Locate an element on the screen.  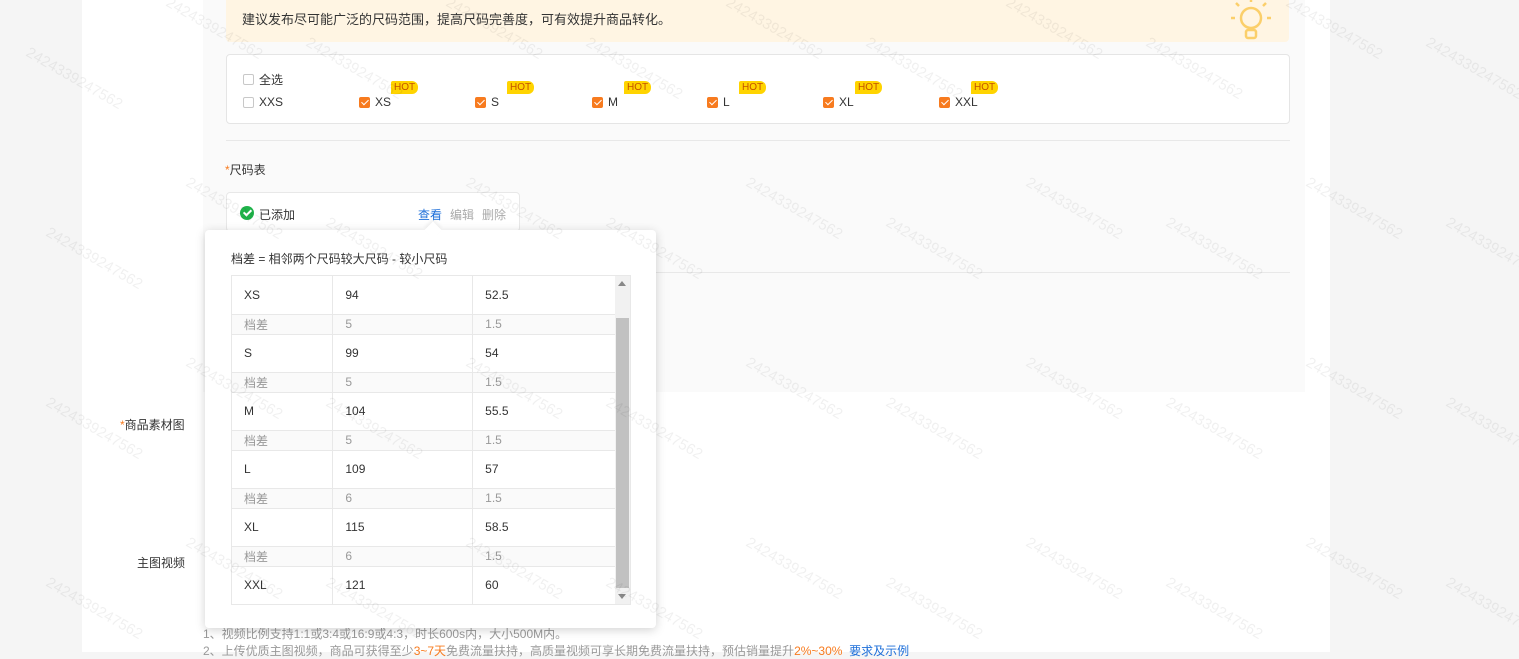
tip-bar: 建议发布尽可能广泛的尺码范围，提高尺码完善度，可有效提升商品转化。 is located at coordinates (757, 21).